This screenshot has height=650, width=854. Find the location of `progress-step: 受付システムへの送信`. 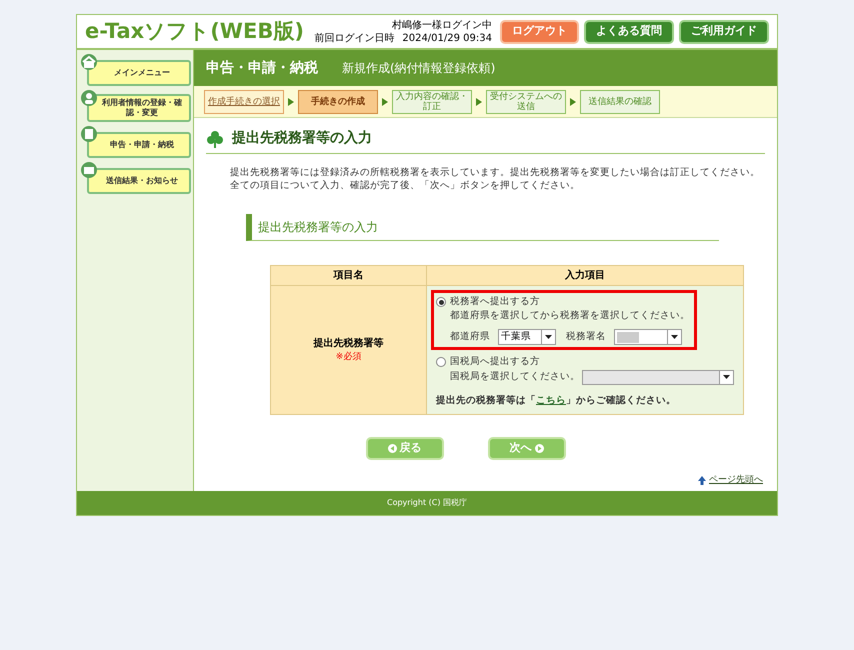

progress-step: 受付システムへの送信 is located at coordinates (526, 102).